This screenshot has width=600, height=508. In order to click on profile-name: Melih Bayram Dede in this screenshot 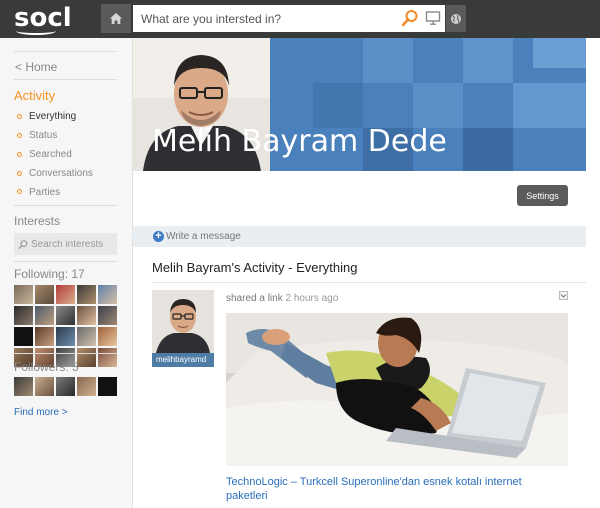, I will do `click(299, 141)`.